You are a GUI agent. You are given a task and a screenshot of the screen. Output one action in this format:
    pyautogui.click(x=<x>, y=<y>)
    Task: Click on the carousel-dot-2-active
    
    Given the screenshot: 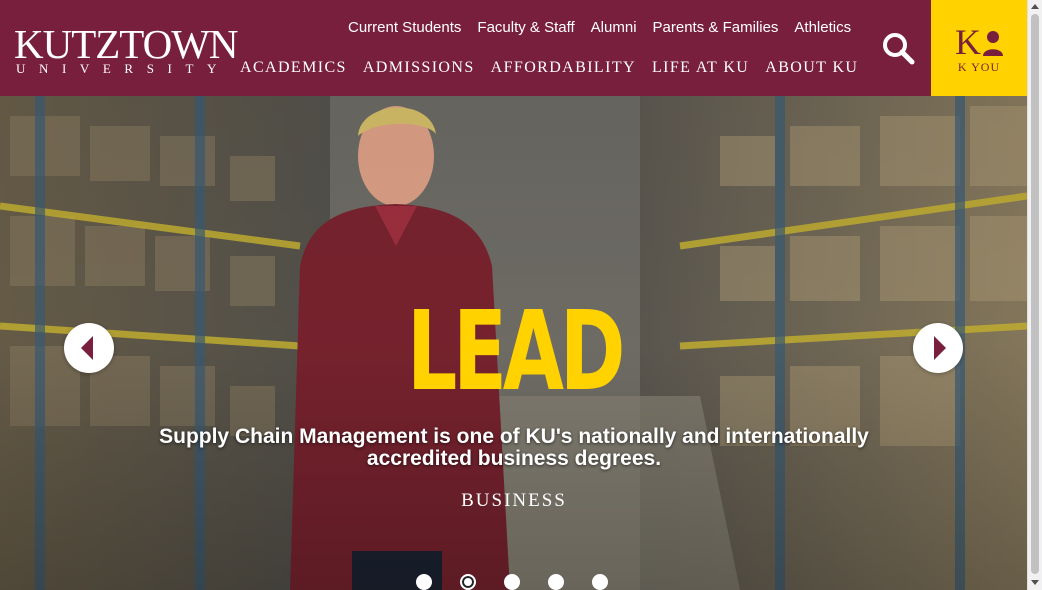 What is the action you would take?
    pyautogui.click(x=468, y=582)
    